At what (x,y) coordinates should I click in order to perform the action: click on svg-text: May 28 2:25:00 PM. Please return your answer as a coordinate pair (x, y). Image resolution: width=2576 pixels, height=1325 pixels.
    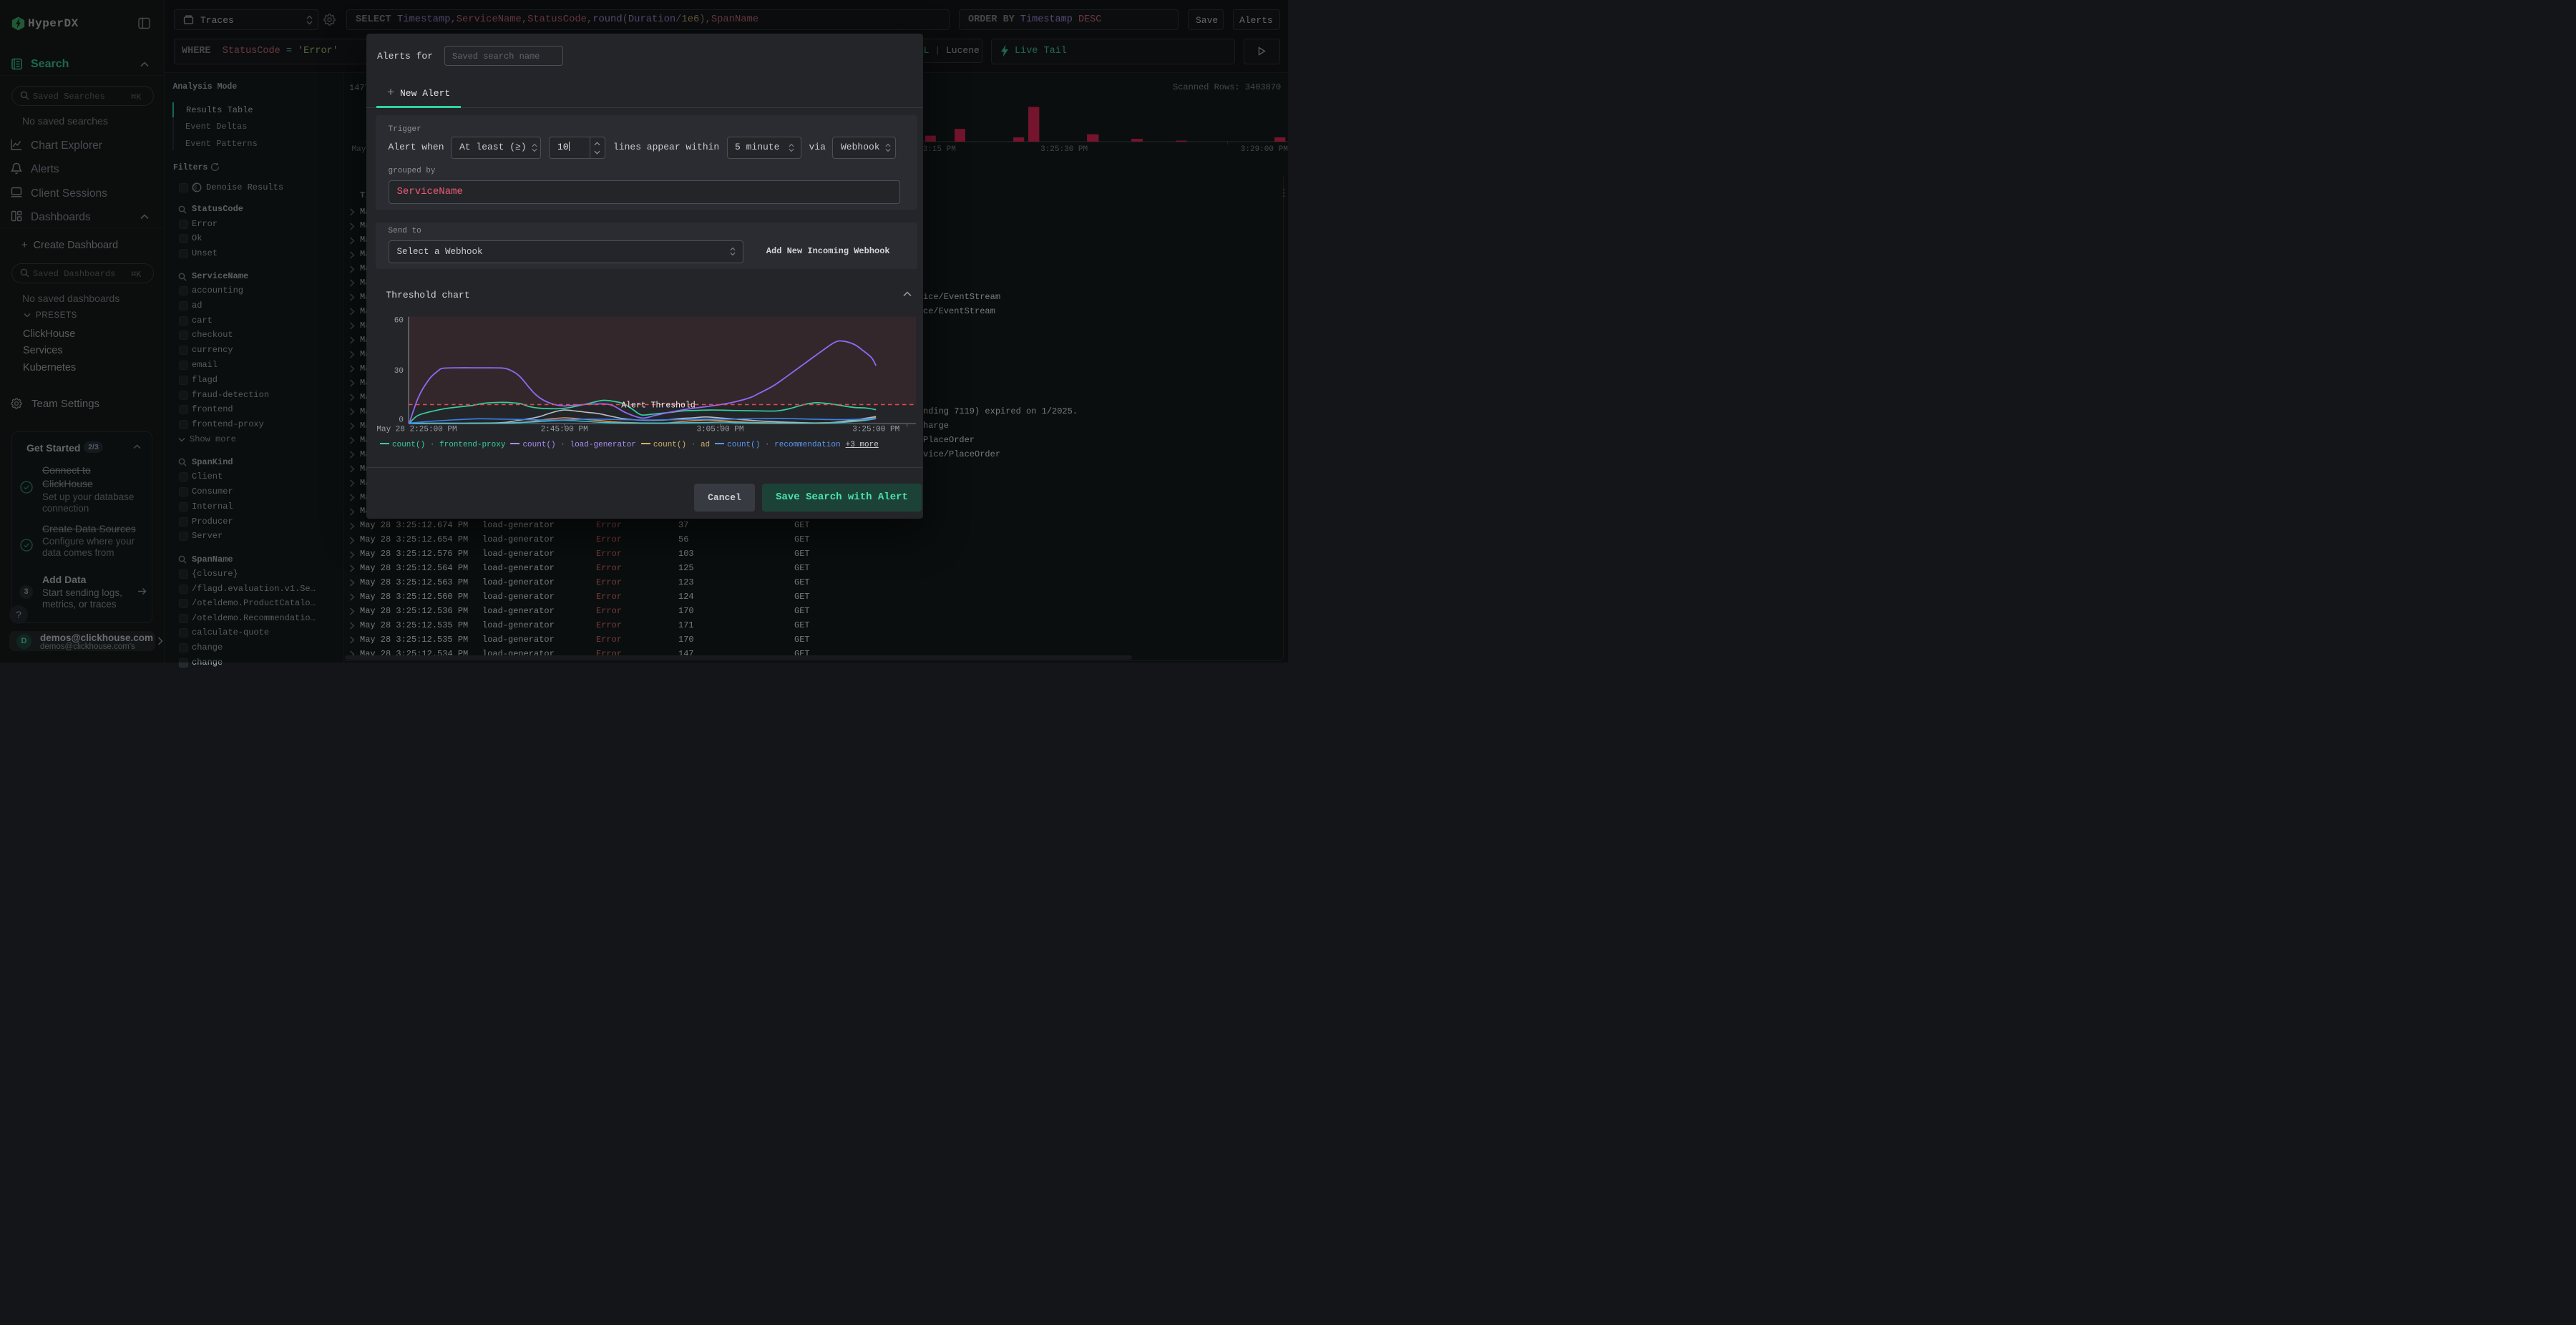
    Looking at the image, I should click on (416, 430).